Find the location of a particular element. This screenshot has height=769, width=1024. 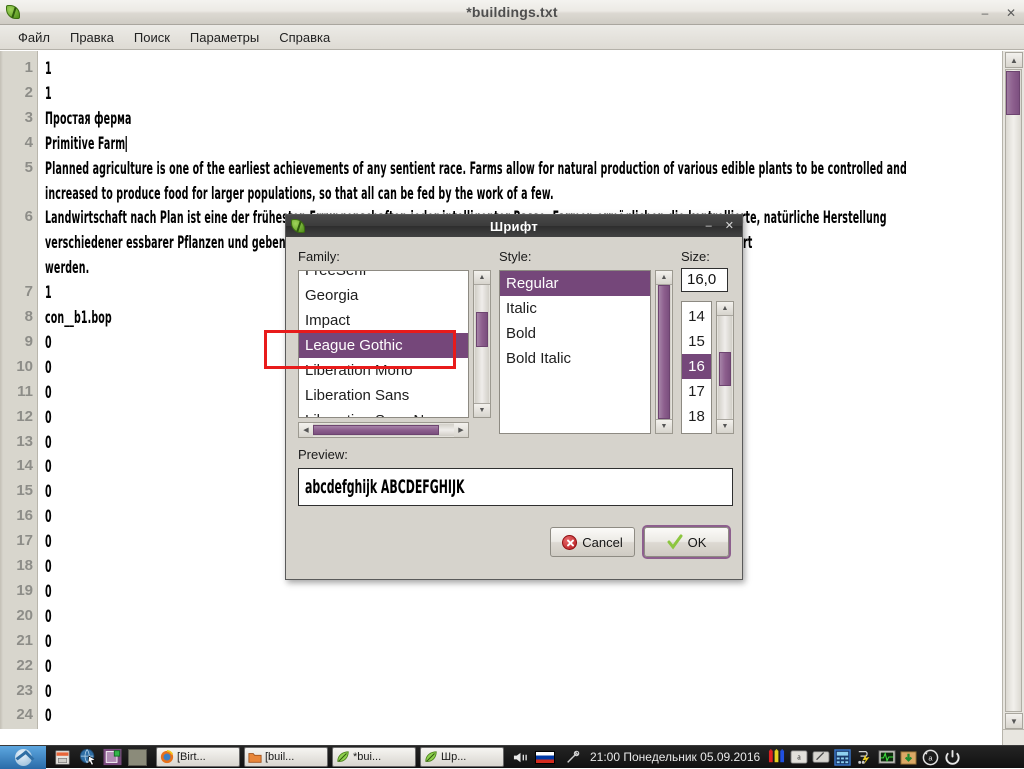

family-scroll-right-icon: ▶ is located at coordinates (461, 430).